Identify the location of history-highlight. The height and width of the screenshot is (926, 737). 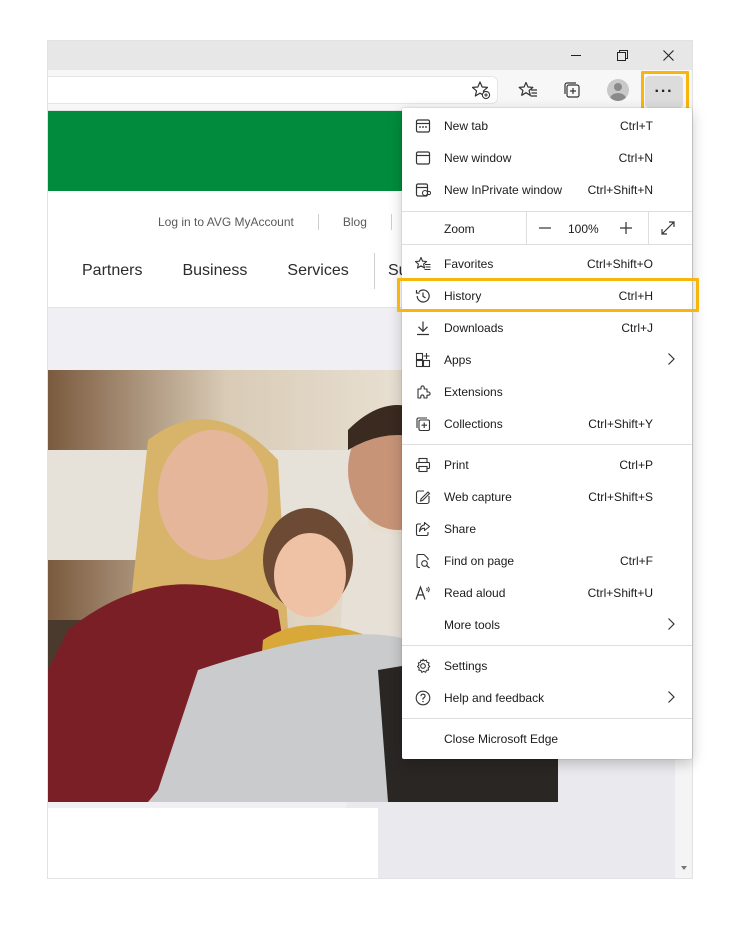
(548, 295).